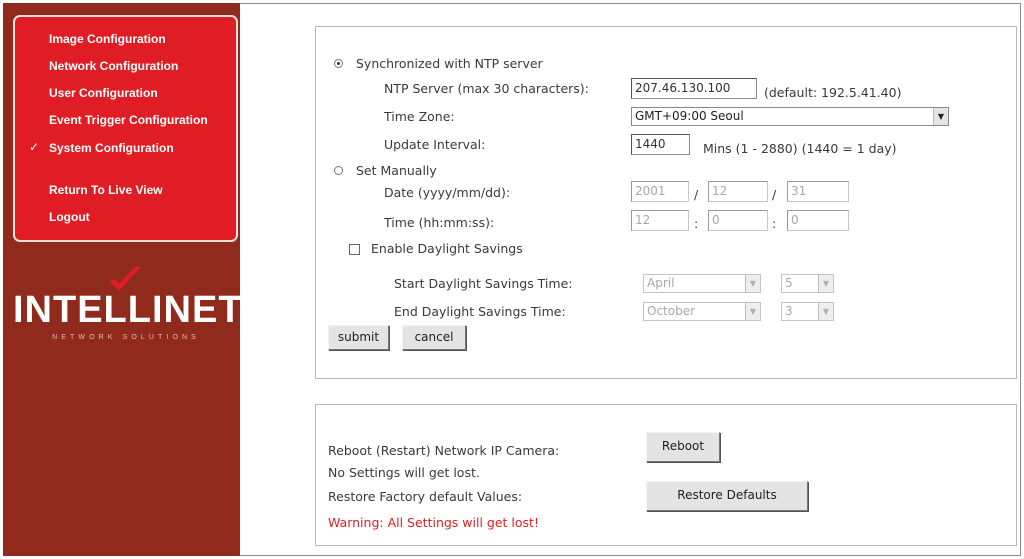 The width and height of the screenshot is (1024, 559). Describe the element at coordinates (111, 148) in the screenshot. I see `menu-system-configuration: System Configuration` at that location.